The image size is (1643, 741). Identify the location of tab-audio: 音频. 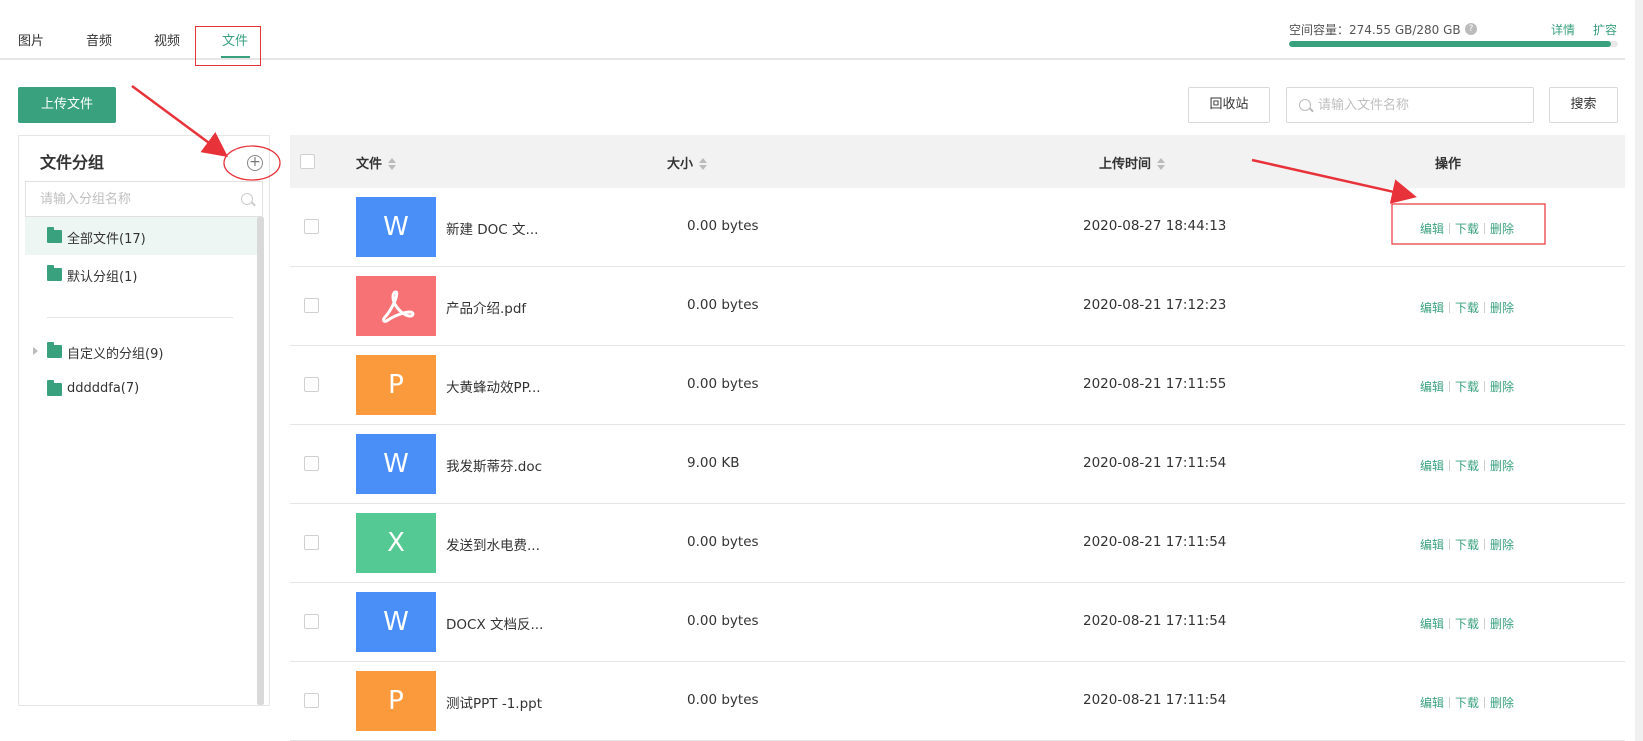
(99, 39).